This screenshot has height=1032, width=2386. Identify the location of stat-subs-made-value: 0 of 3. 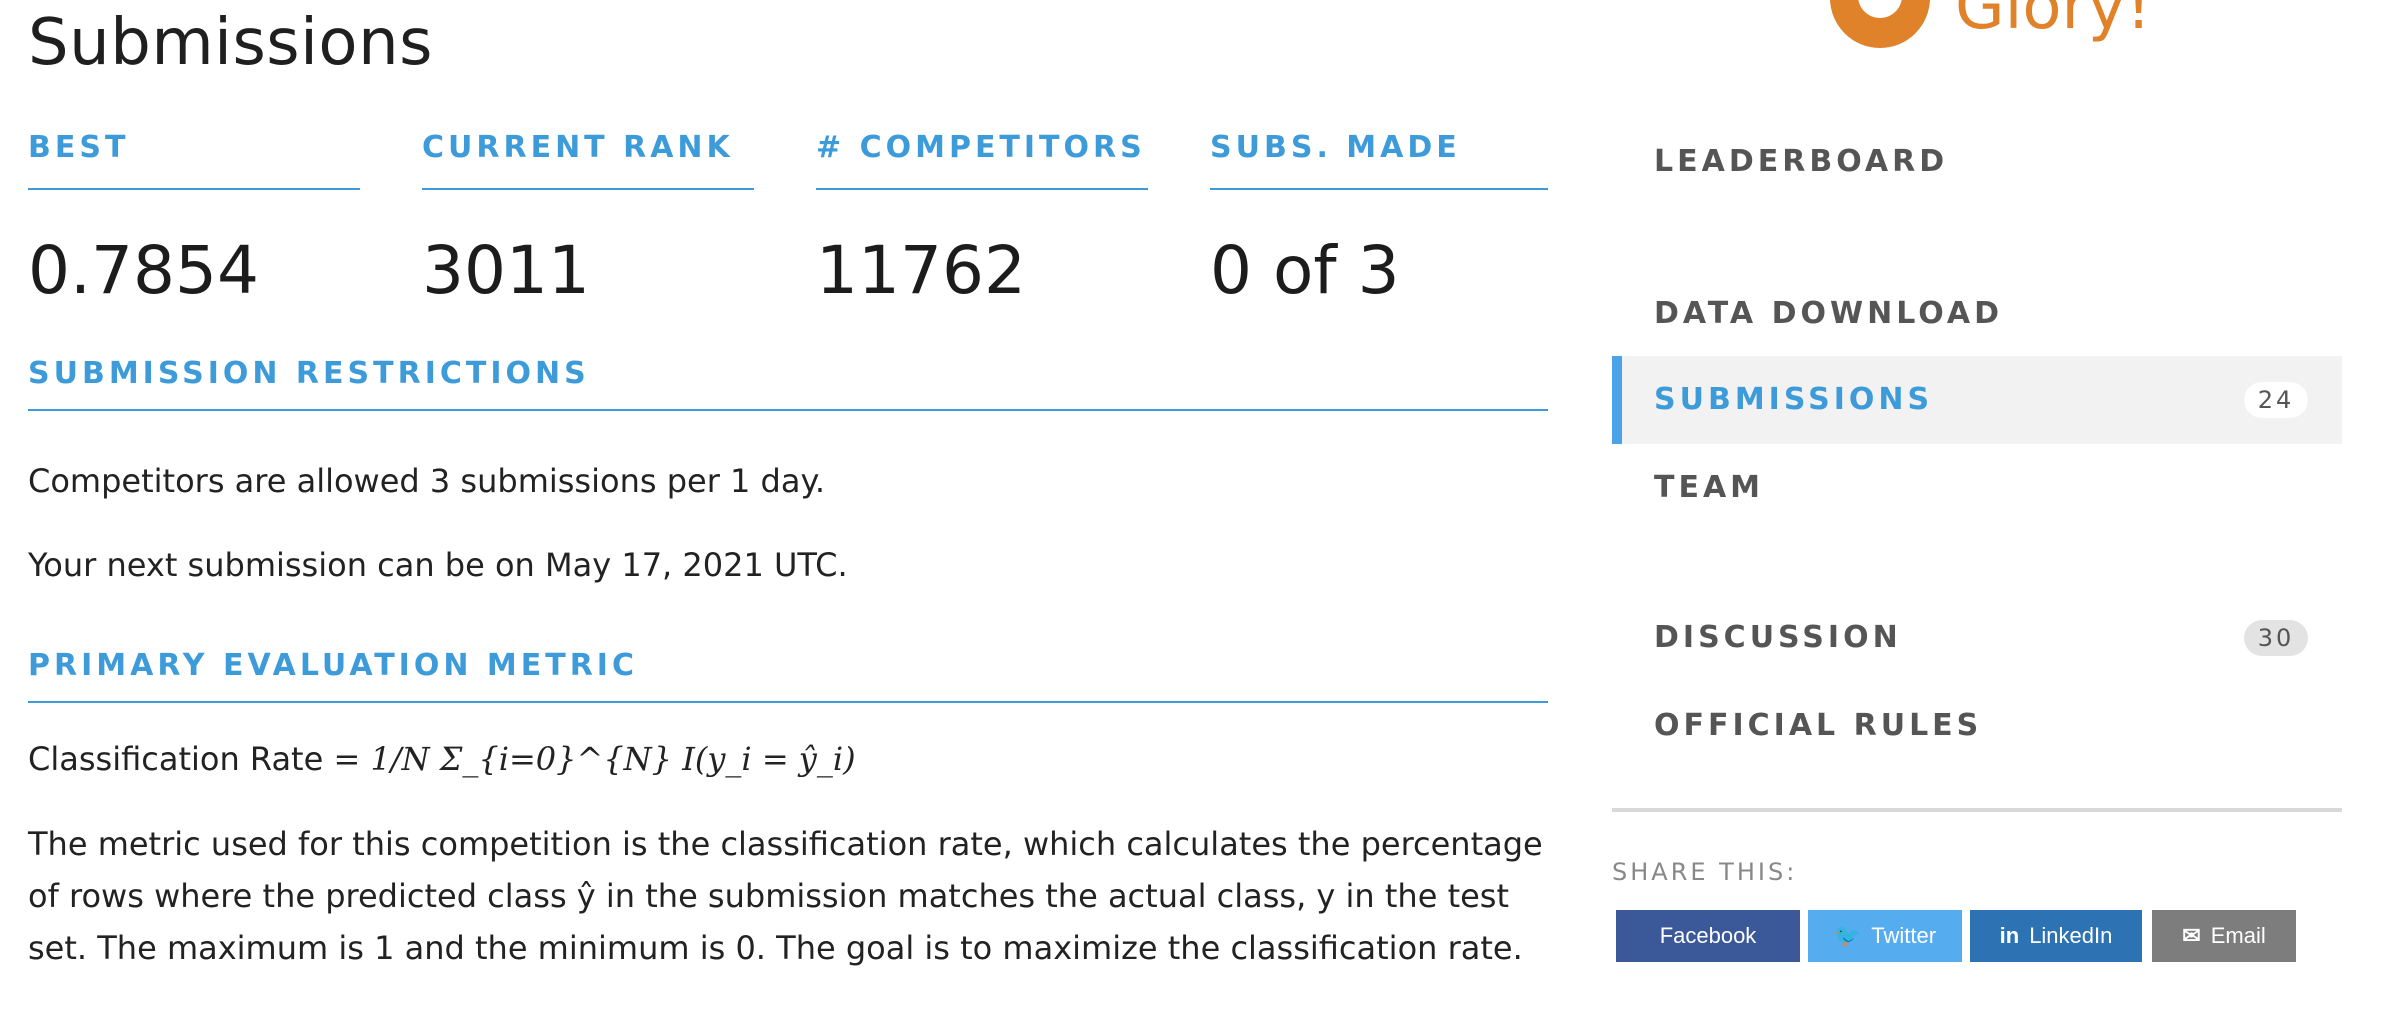
(1305, 270).